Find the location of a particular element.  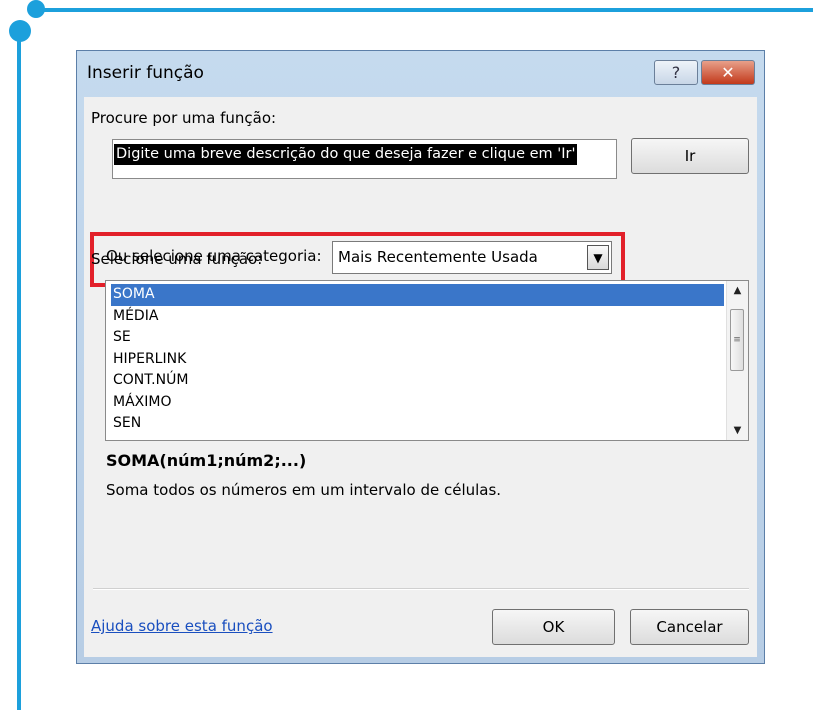

list-item-sen: SEN is located at coordinates (417, 424).